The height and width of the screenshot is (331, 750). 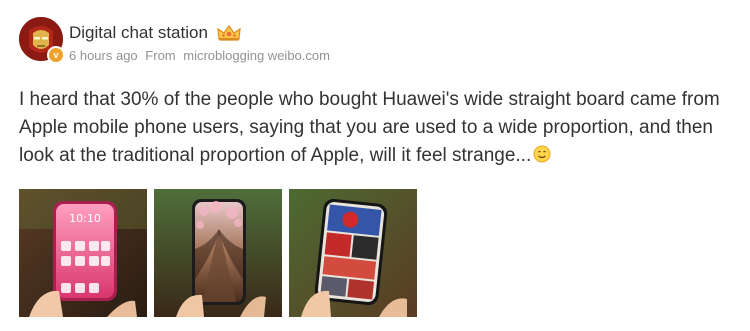 I want to click on post-source: microblogging weibo.com, so click(x=256, y=55).